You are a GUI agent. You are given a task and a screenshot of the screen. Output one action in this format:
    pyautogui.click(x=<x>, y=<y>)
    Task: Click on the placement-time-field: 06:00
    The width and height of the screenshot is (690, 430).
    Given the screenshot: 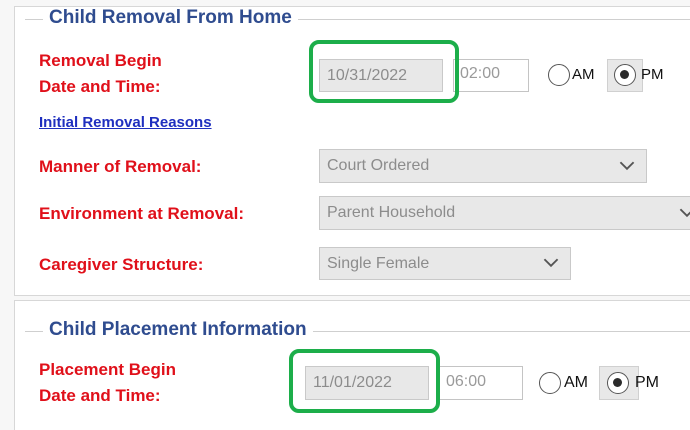 What is the action you would take?
    pyautogui.click(x=481, y=383)
    